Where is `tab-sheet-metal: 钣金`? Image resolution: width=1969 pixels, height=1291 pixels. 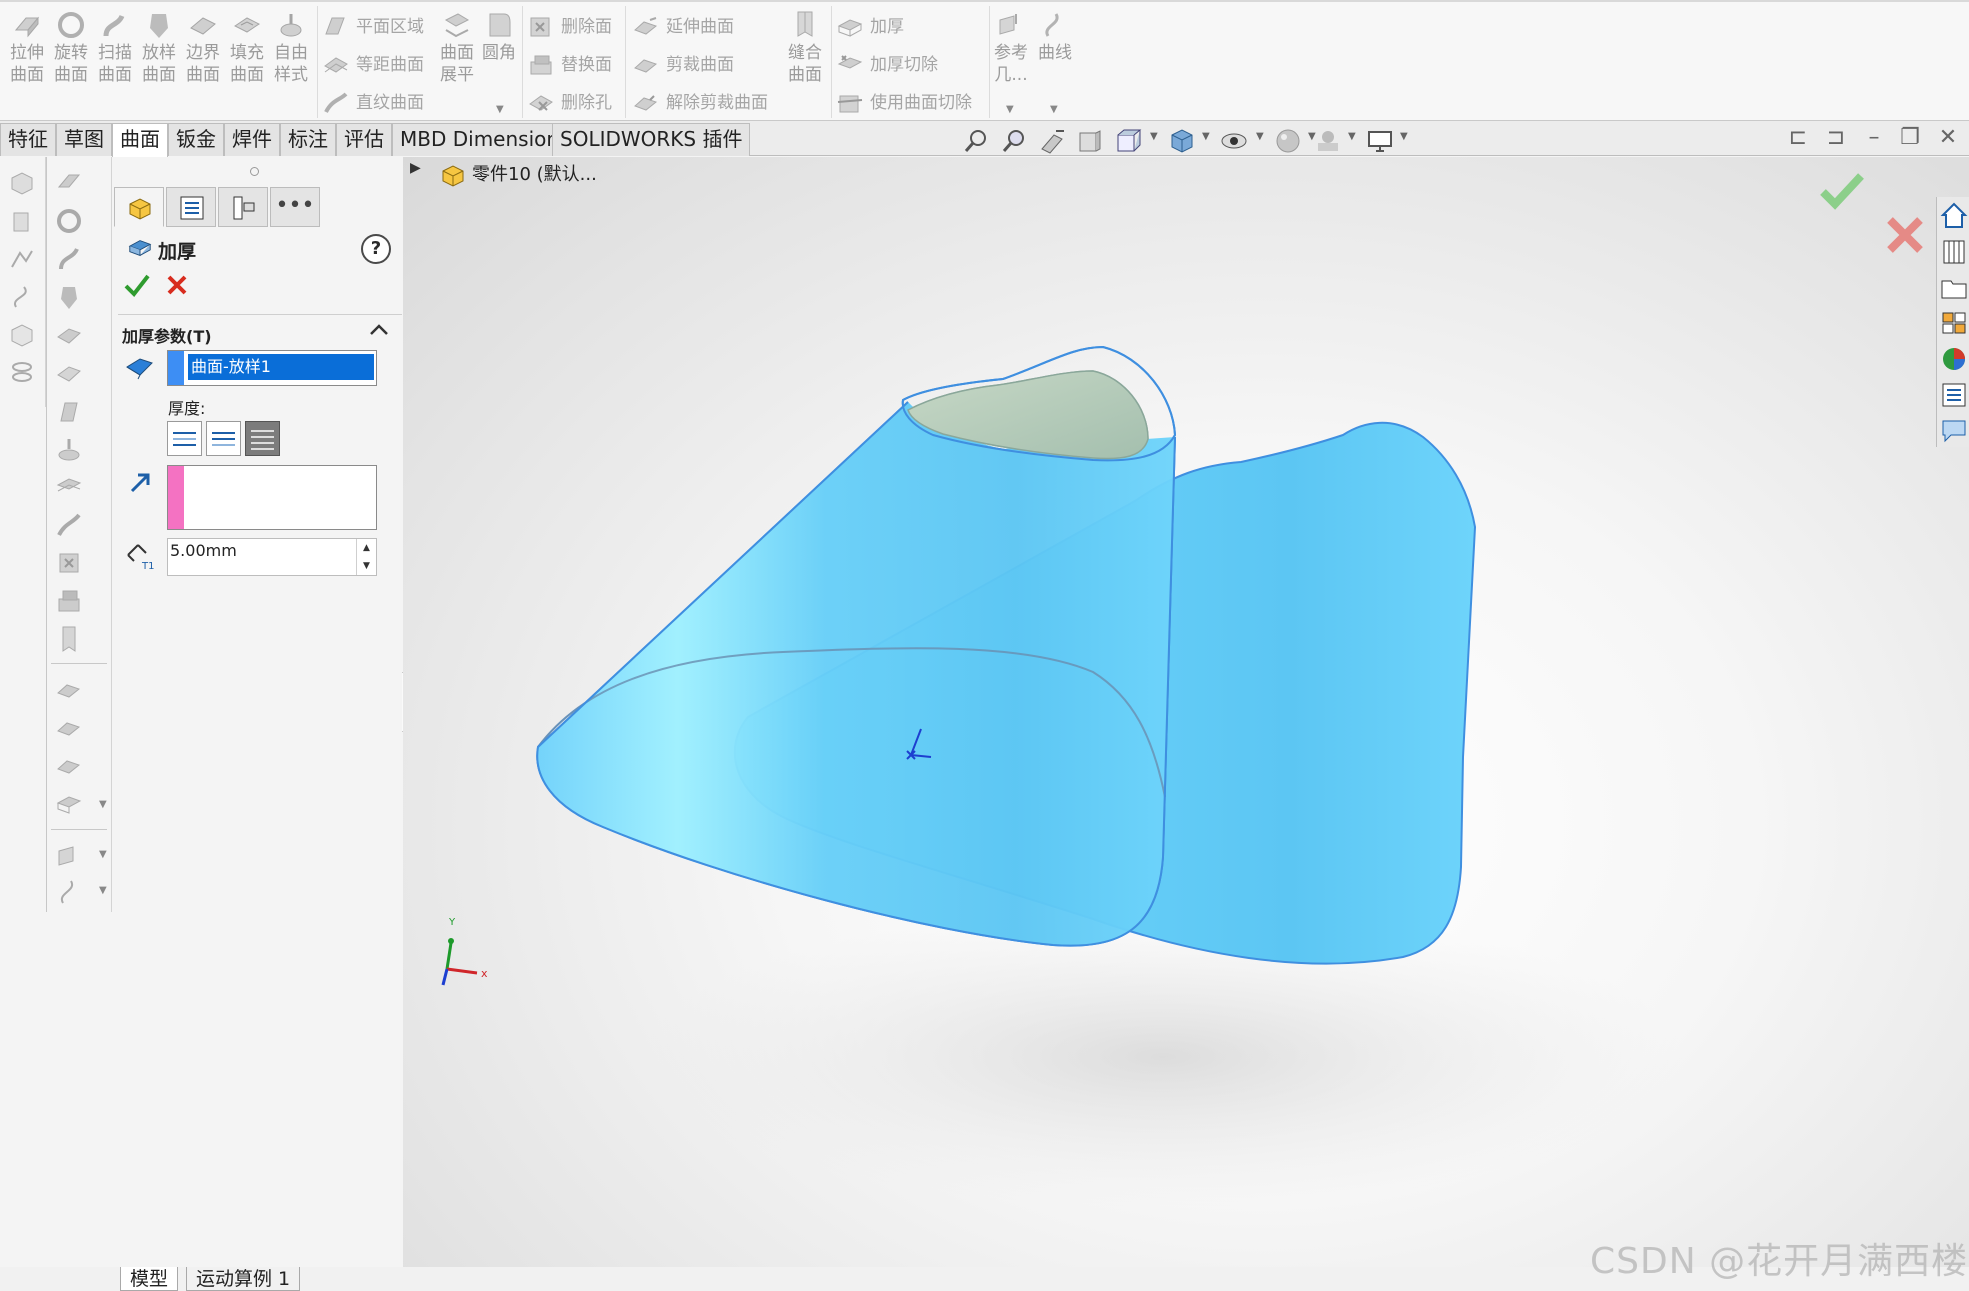
tab-sheet-metal: 钣金 is located at coordinates (196, 139).